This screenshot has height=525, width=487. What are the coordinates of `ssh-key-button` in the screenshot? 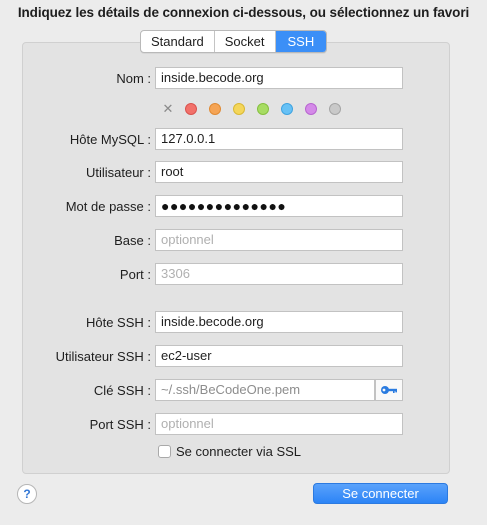 It's located at (389, 390).